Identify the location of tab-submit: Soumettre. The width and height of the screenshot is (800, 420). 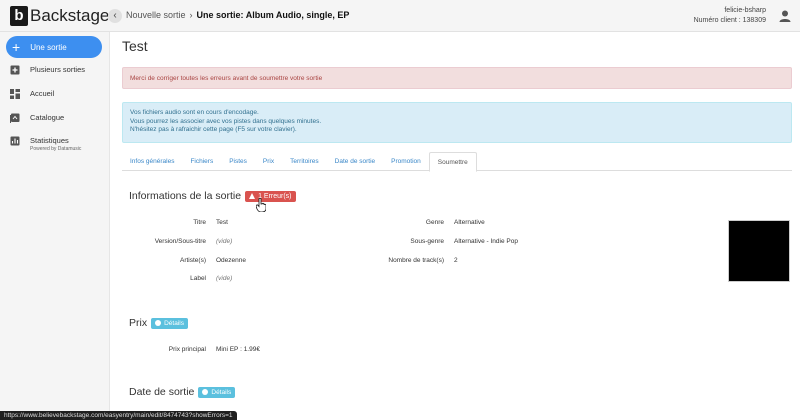
(452, 162).